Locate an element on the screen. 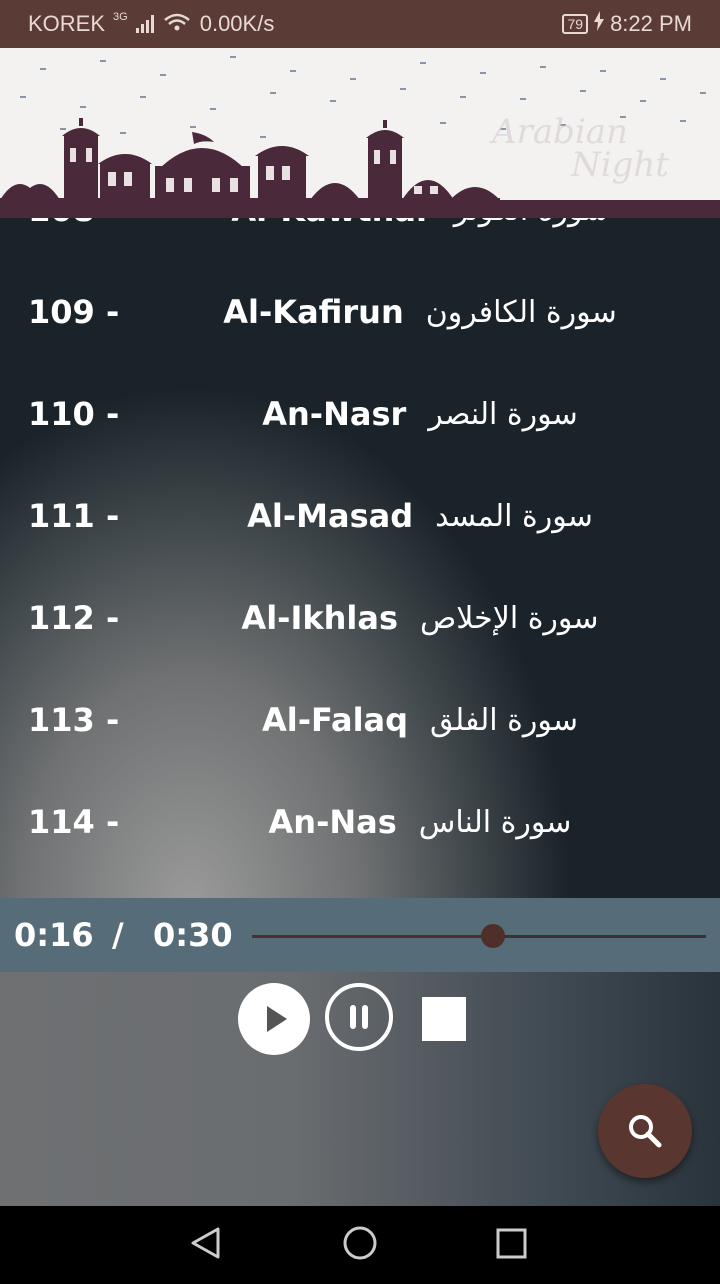  play-icon is located at coordinates (277, 1019).